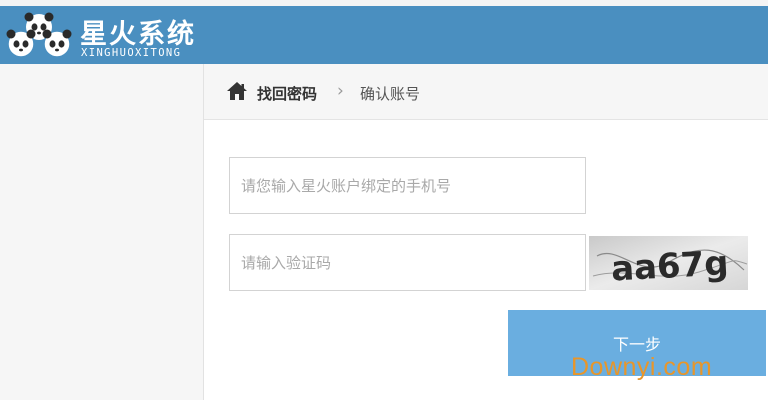 Image resolution: width=768 pixels, height=400 pixels. I want to click on captcha-input, so click(407, 262).